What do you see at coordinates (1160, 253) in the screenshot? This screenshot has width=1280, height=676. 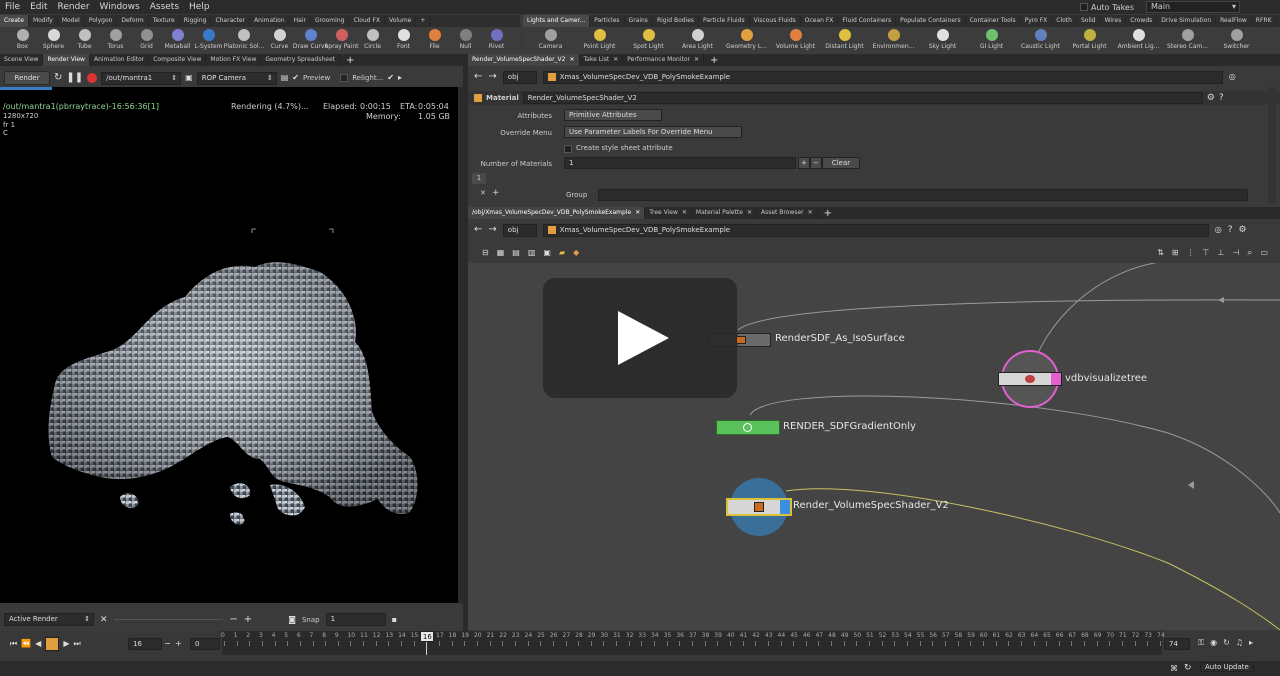 I see `network-tool-1-icon: ⇅` at bounding box center [1160, 253].